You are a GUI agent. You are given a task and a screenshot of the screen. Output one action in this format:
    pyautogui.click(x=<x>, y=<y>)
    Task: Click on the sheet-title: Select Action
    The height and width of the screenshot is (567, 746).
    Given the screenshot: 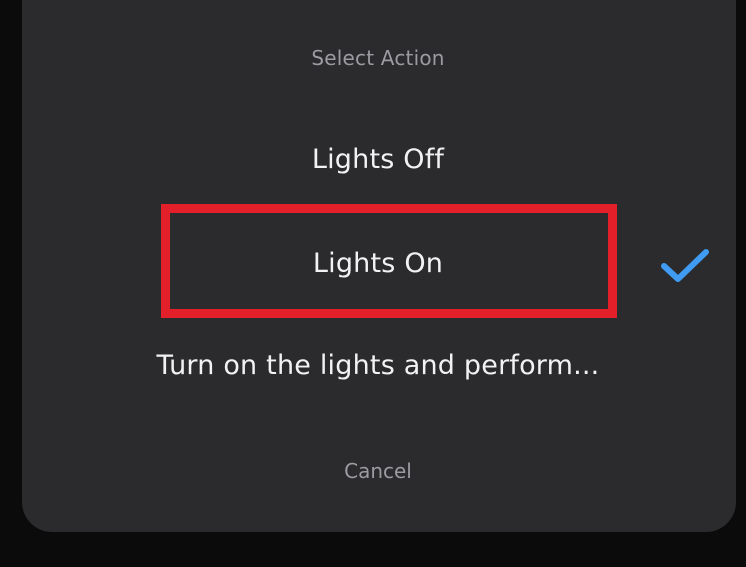 What is the action you would take?
    pyautogui.click(x=378, y=58)
    